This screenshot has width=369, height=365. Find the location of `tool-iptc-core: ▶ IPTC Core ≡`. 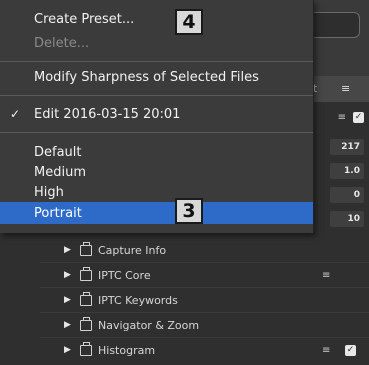

tool-iptc-core: ▶ IPTC Core ≡ is located at coordinates (184, 275).